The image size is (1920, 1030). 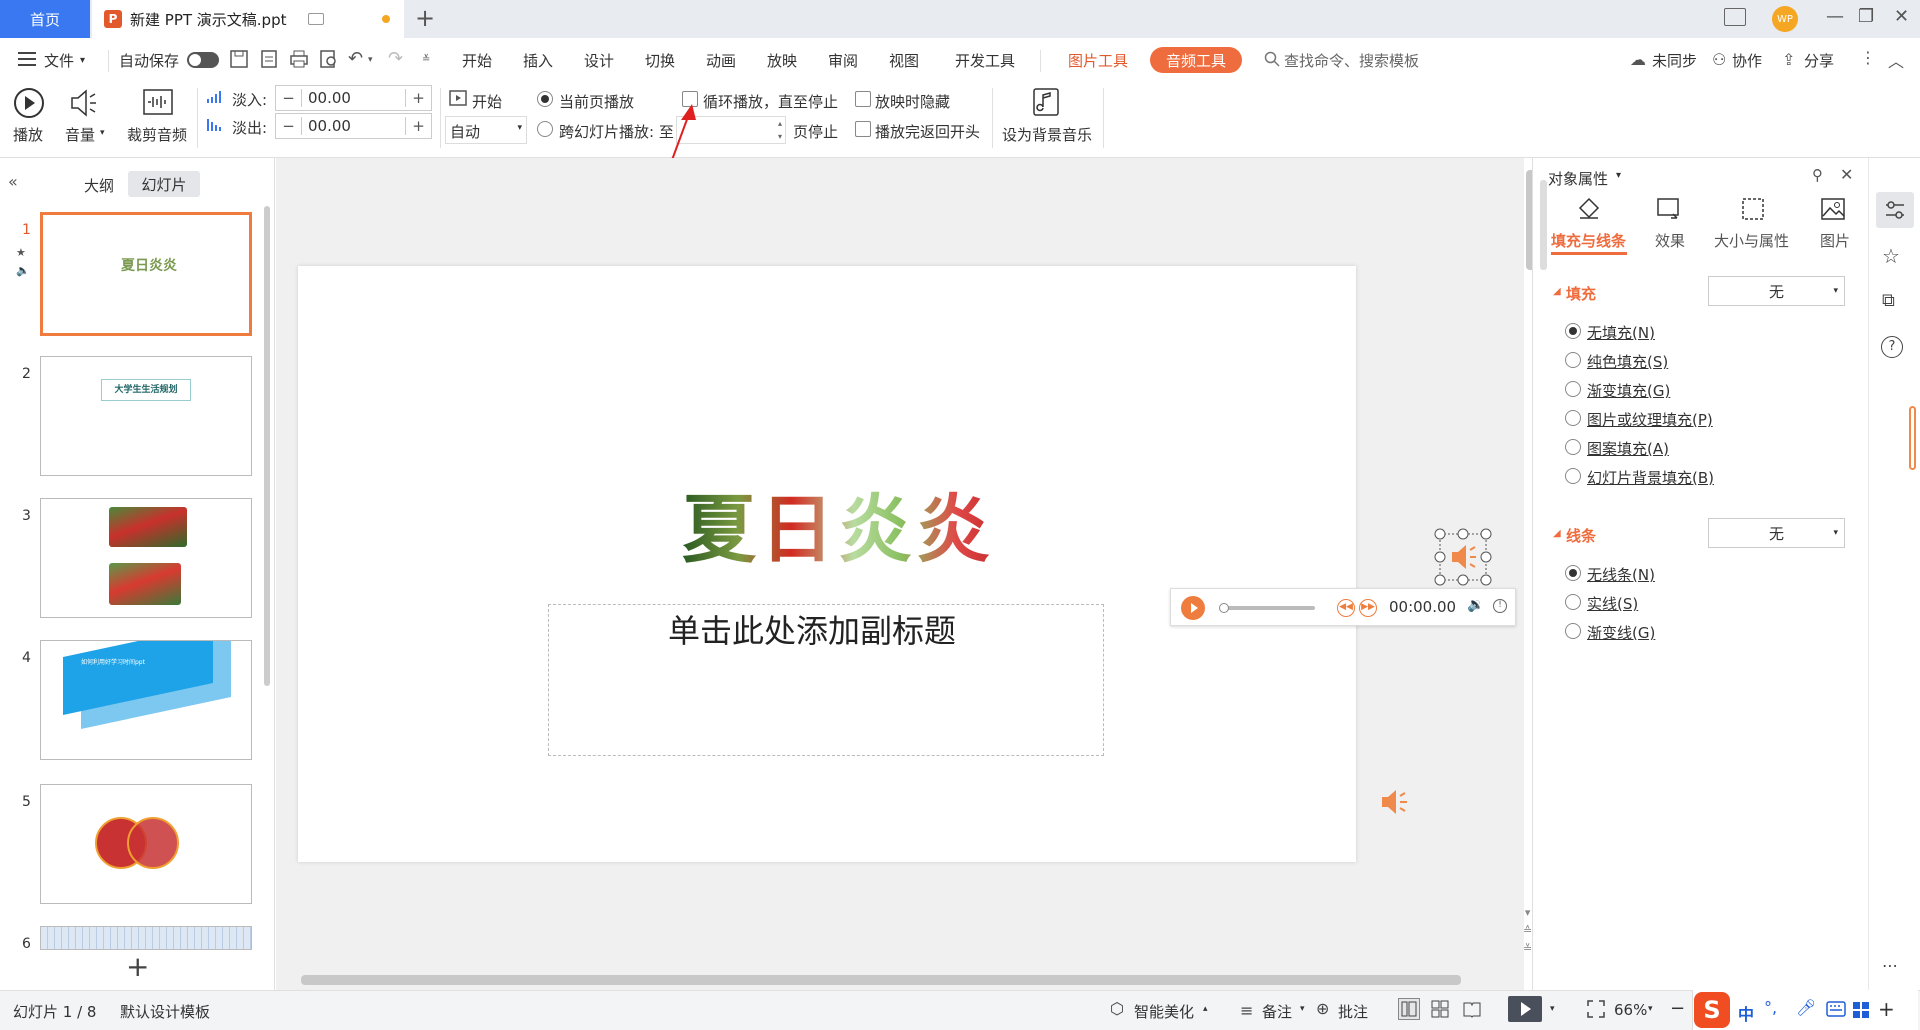 What do you see at coordinates (1409, 1009) in the screenshot?
I see `normal-view-icon` at bounding box center [1409, 1009].